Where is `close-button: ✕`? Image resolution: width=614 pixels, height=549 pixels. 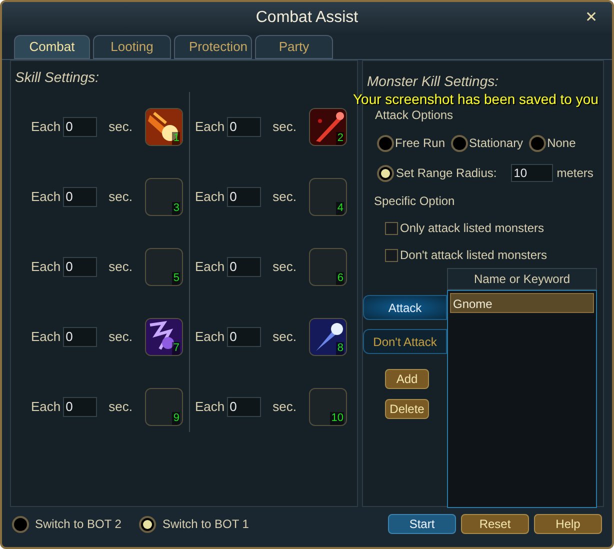
close-button: ✕ is located at coordinates (591, 18).